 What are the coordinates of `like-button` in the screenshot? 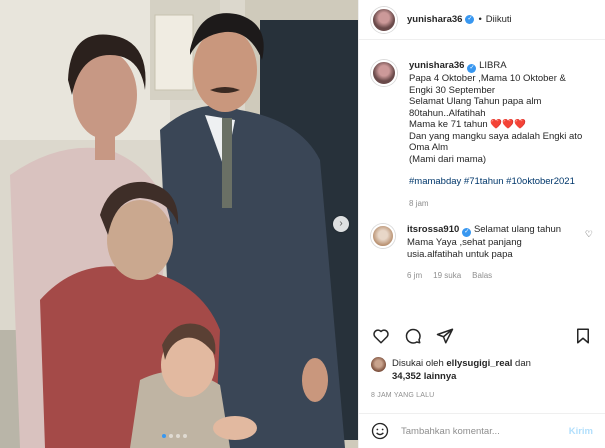 It's located at (381, 336).